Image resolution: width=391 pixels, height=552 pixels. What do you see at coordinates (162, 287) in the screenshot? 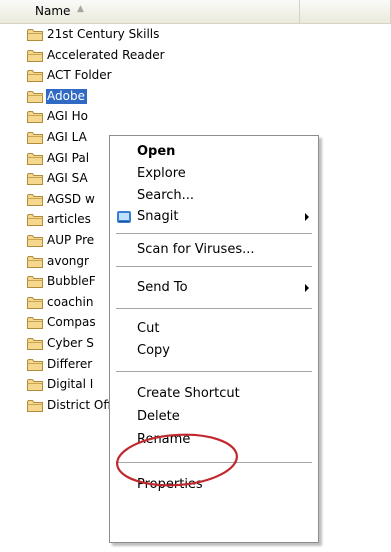
I see `menu-item-send-to-label: Send To` at bounding box center [162, 287].